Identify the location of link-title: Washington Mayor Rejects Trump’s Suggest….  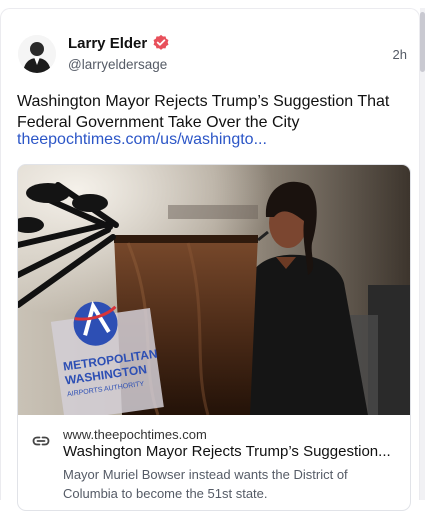
(227, 451).